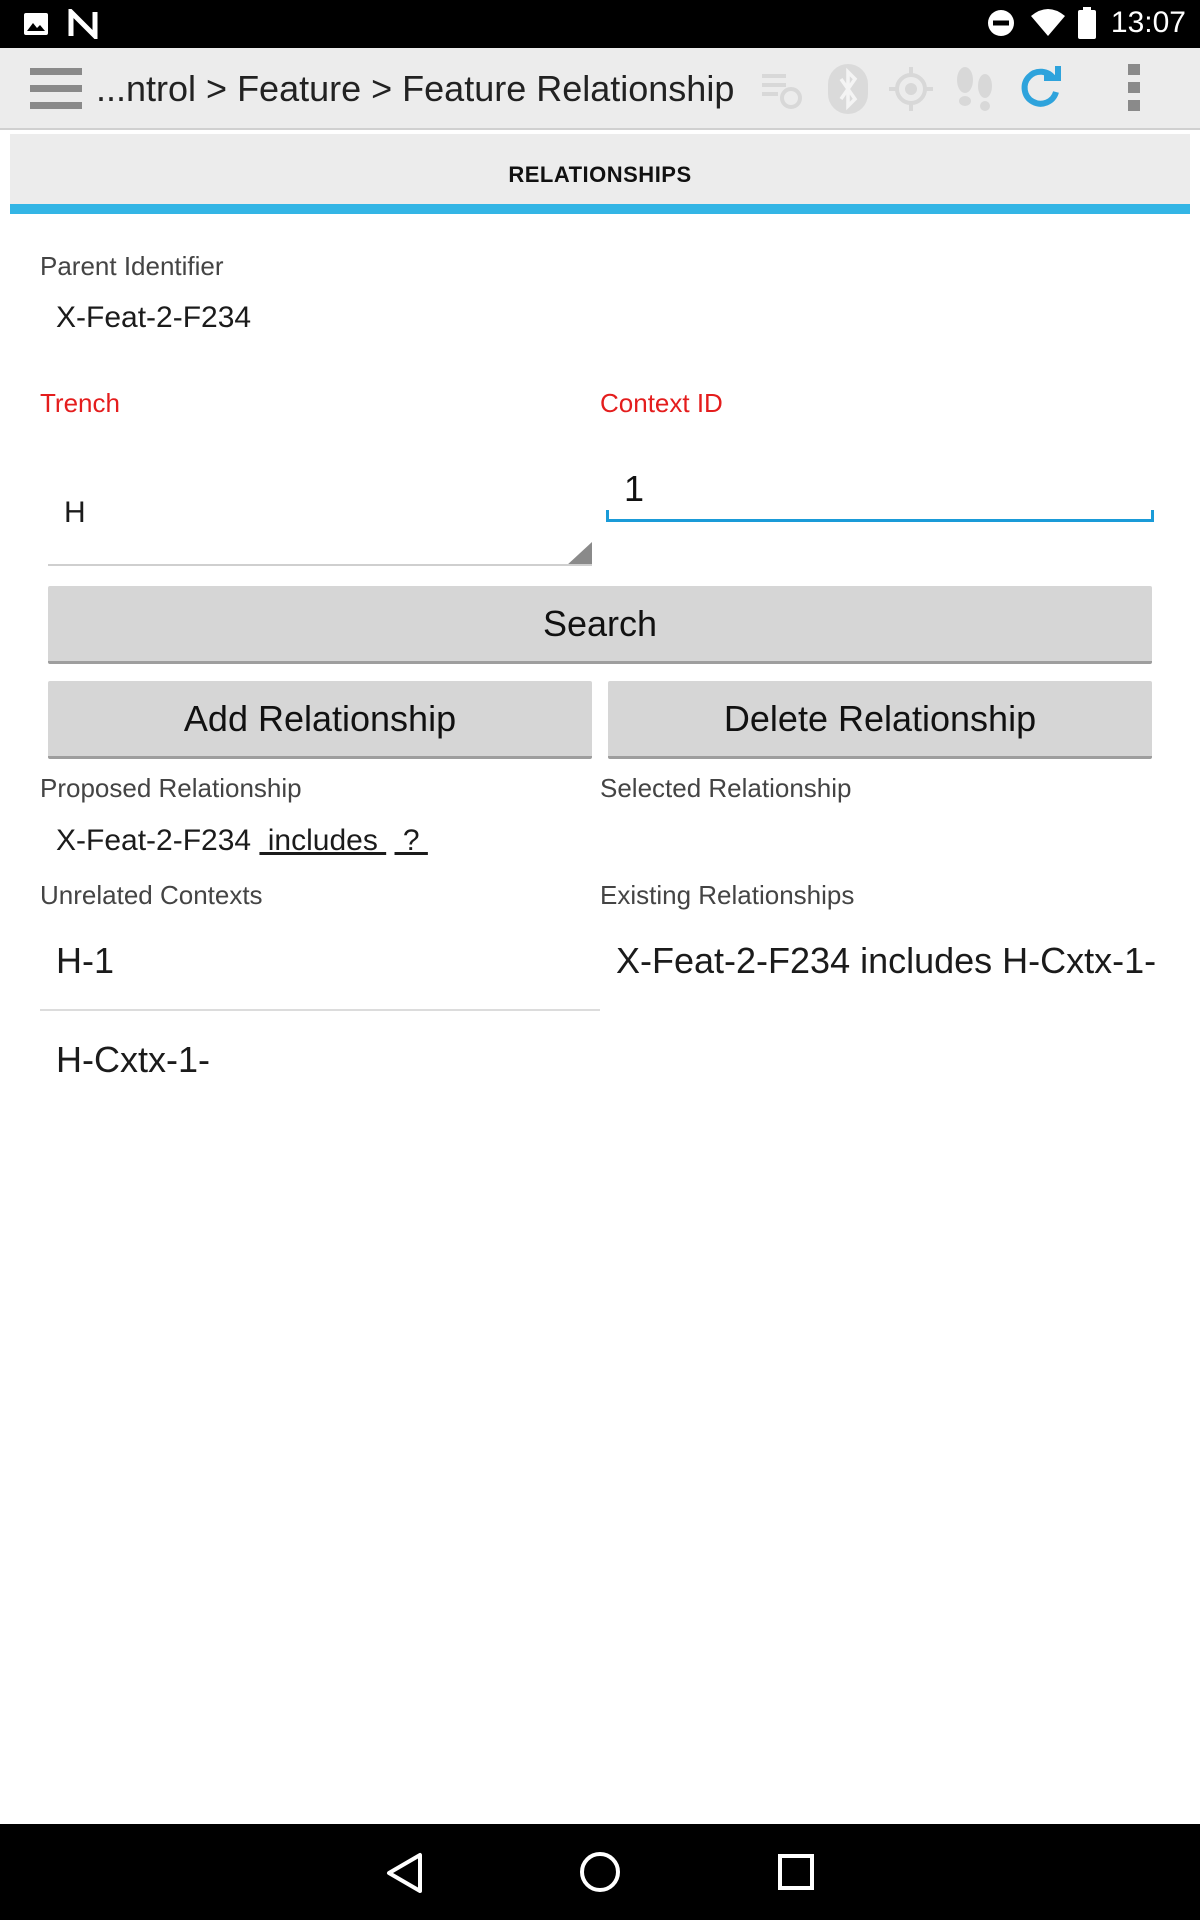  I want to click on list-item-existing-relationship: X-Feat-2-F234 includes H-Cxtx-1-, so click(880, 961).